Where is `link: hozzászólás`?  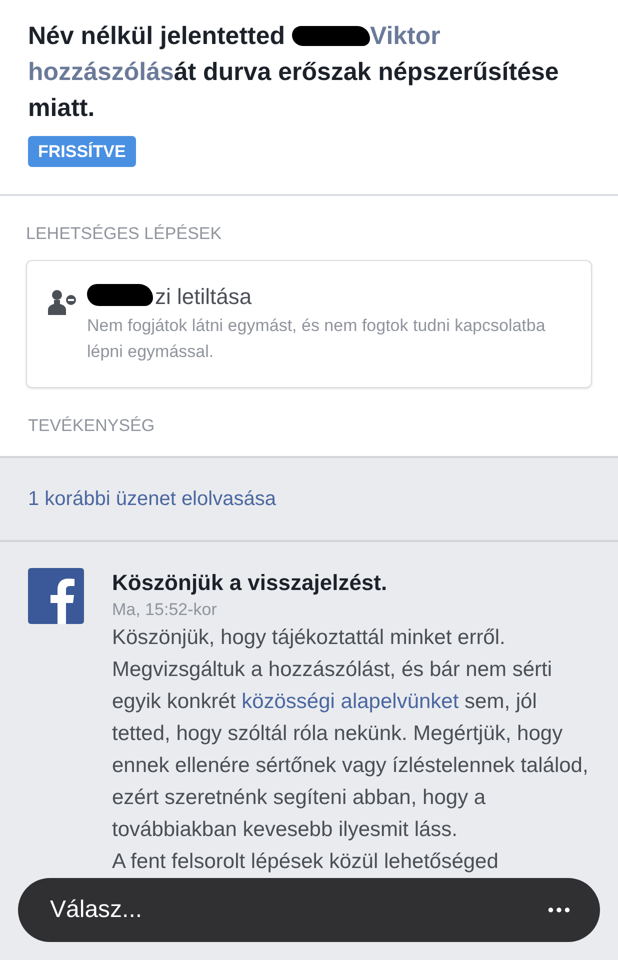
link: hozzászólás is located at coordinates (101, 72).